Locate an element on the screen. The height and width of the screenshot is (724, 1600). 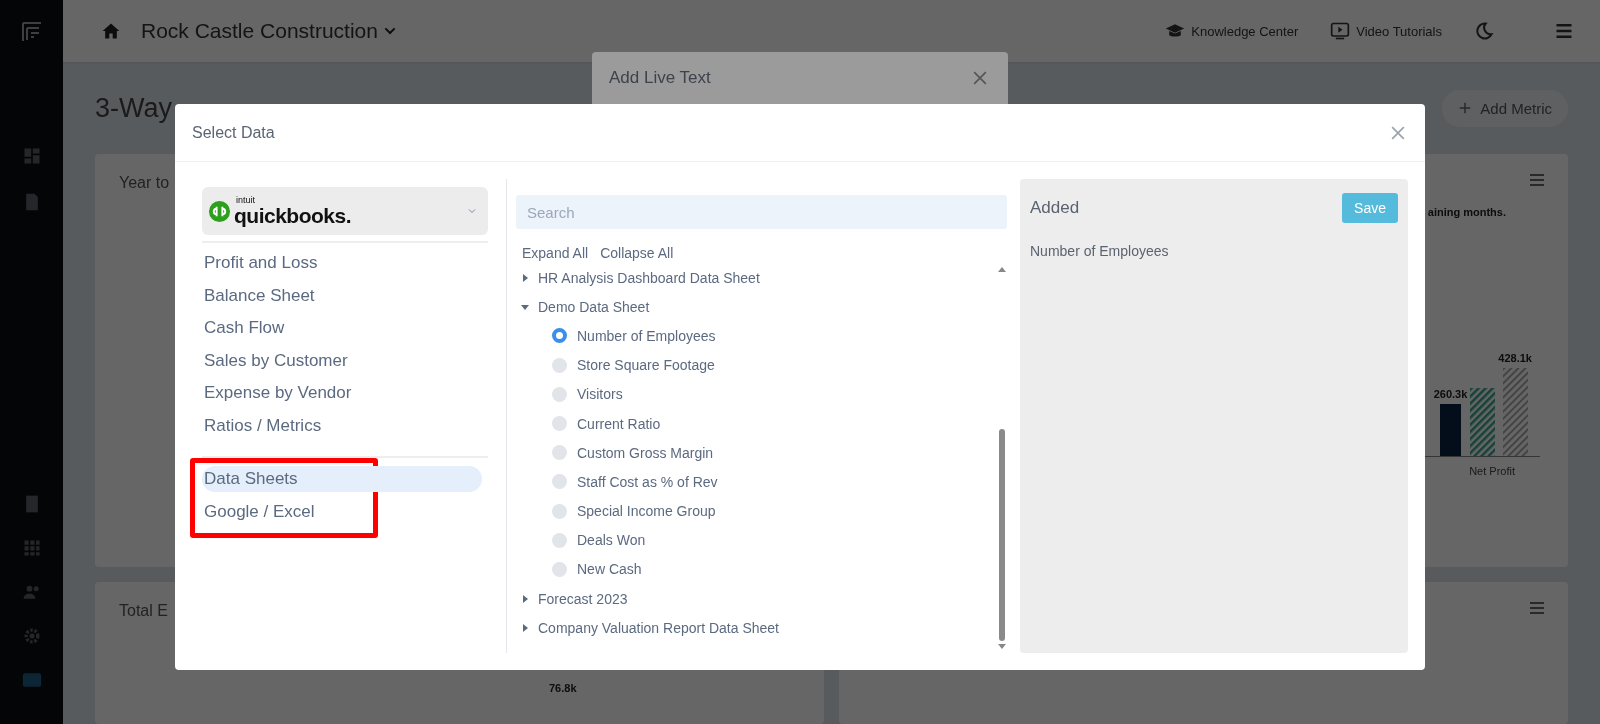
tree-item: Visitors is located at coordinates (756, 394).